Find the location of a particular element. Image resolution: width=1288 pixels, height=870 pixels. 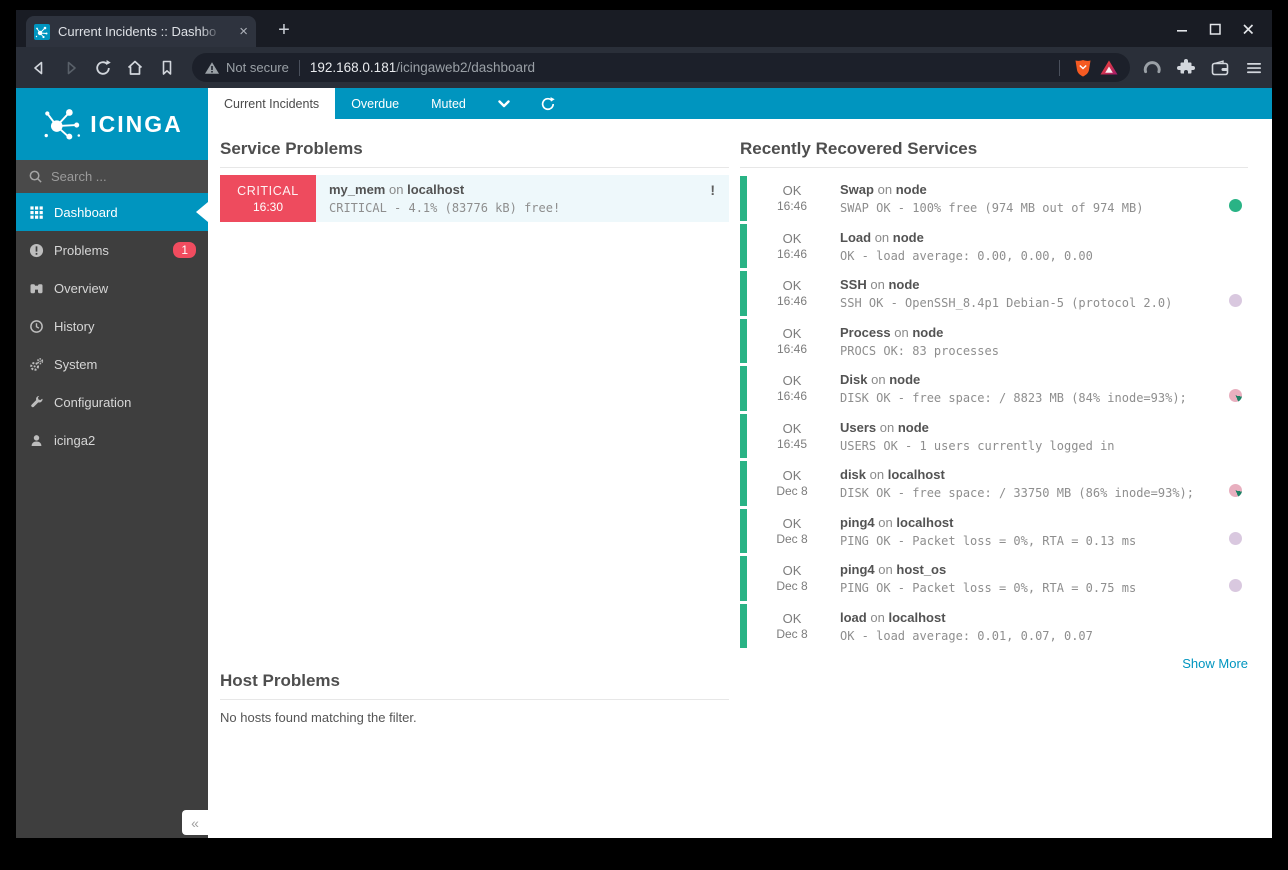

sidebar-item-problems: Problems 1 is located at coordinates (112, 250).